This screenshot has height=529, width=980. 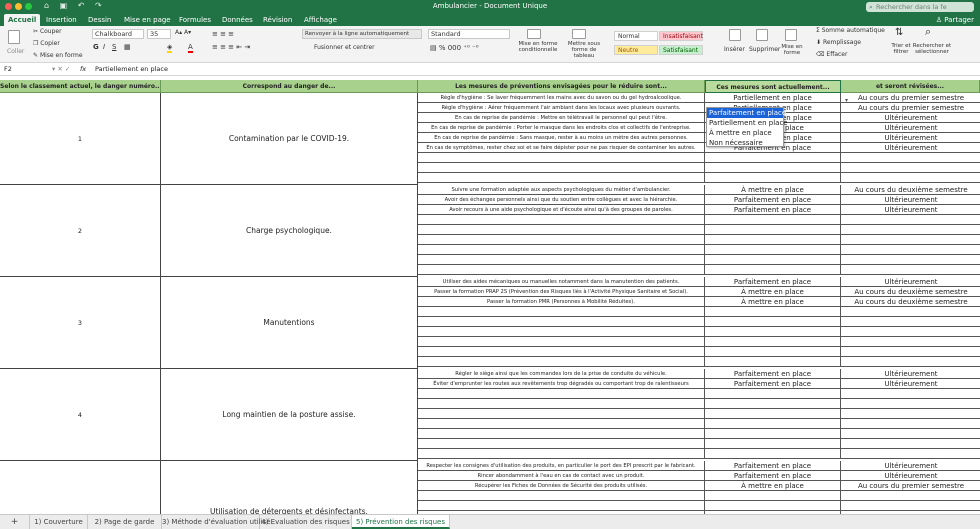 What do you see at coordinates (454, 48) in the screenshot?
I see `number-format-icons: ▤ % 000 ⁺⁰ ⁻⁰` at bounding box center [454, 48].